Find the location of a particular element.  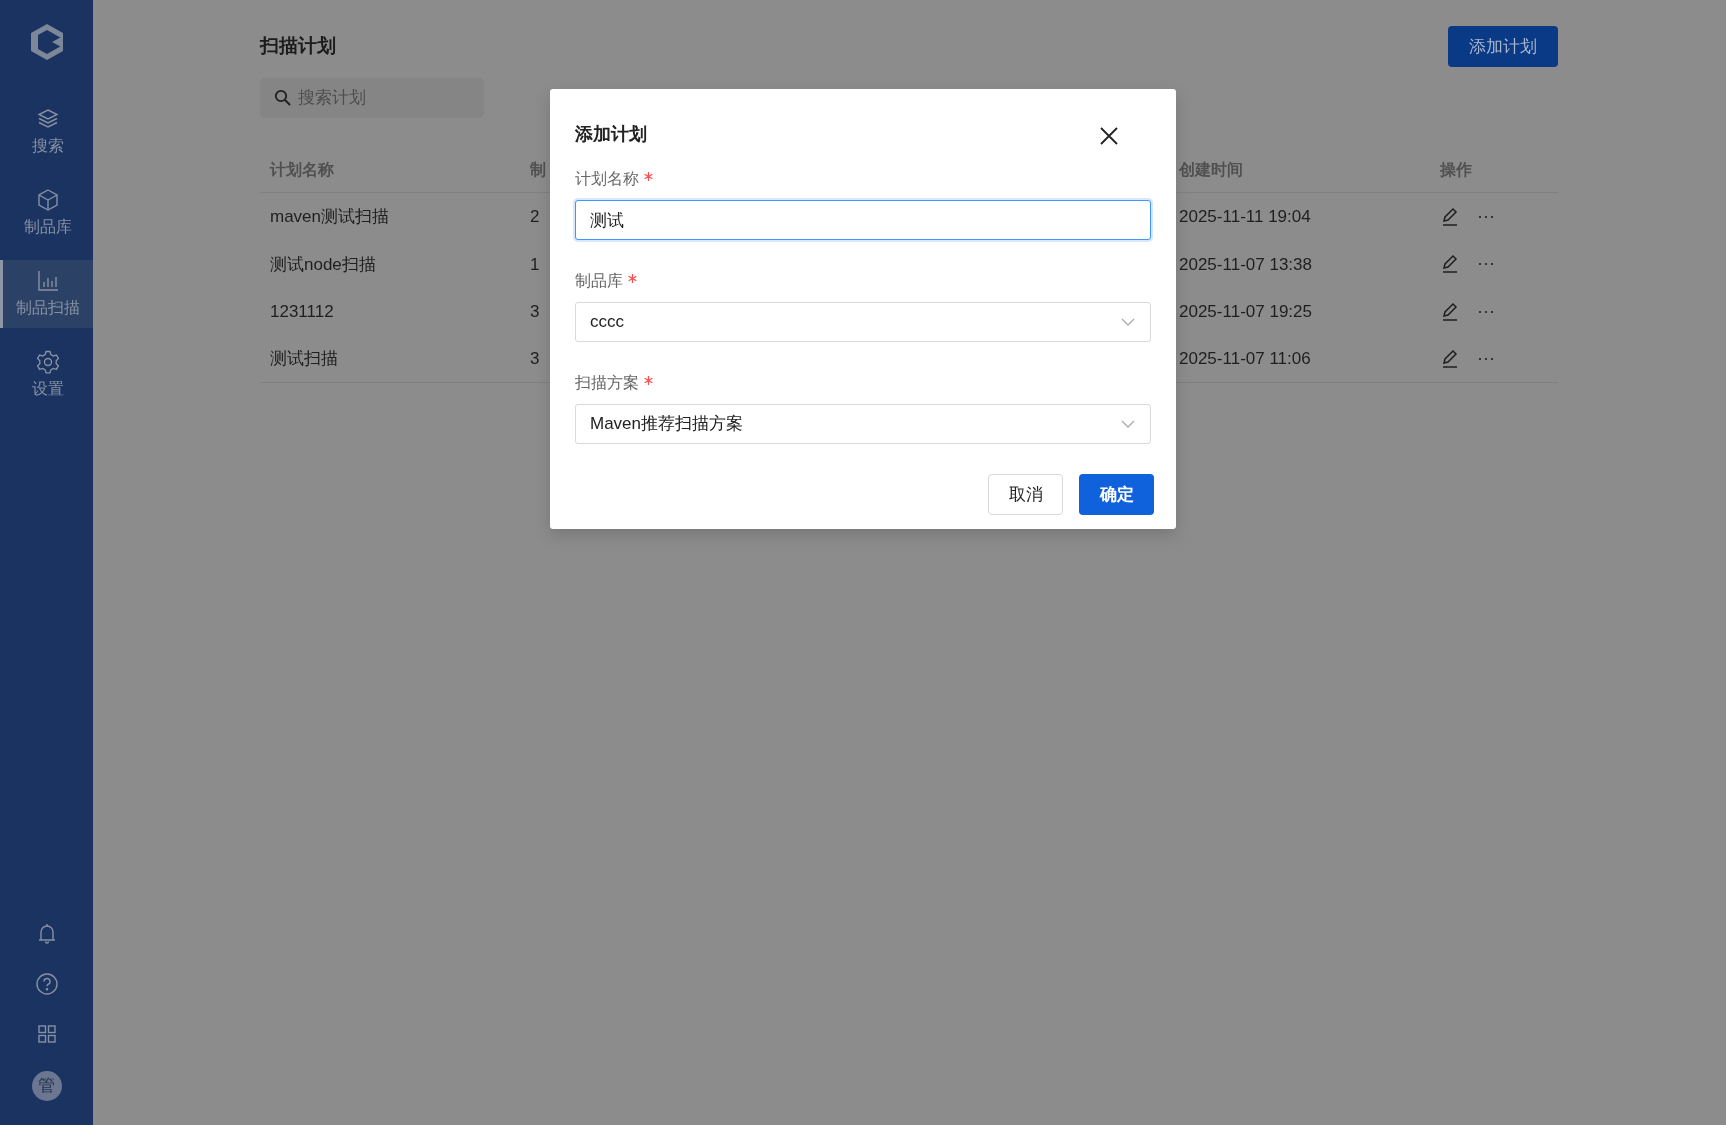

sidebar-item: 搜索 is located at coordinates (46, 132).